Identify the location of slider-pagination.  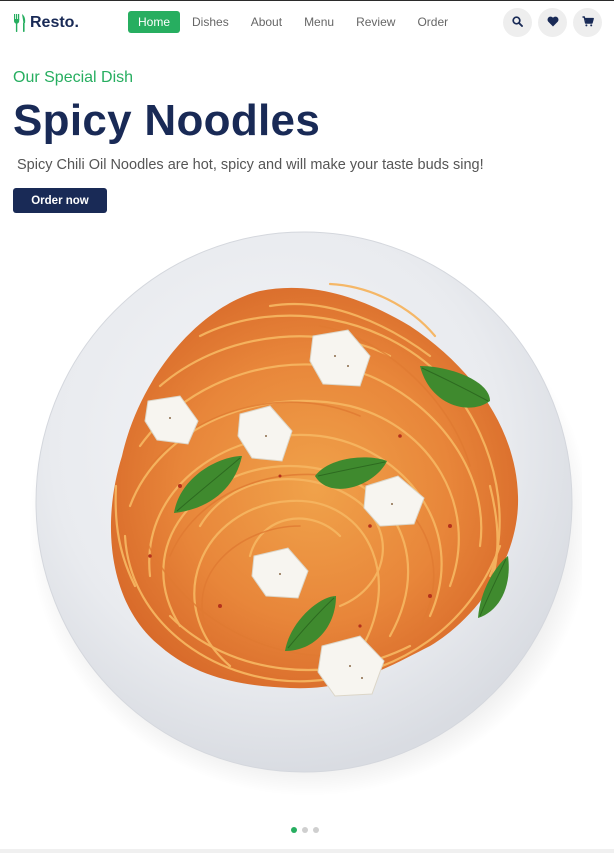
(305, 830).